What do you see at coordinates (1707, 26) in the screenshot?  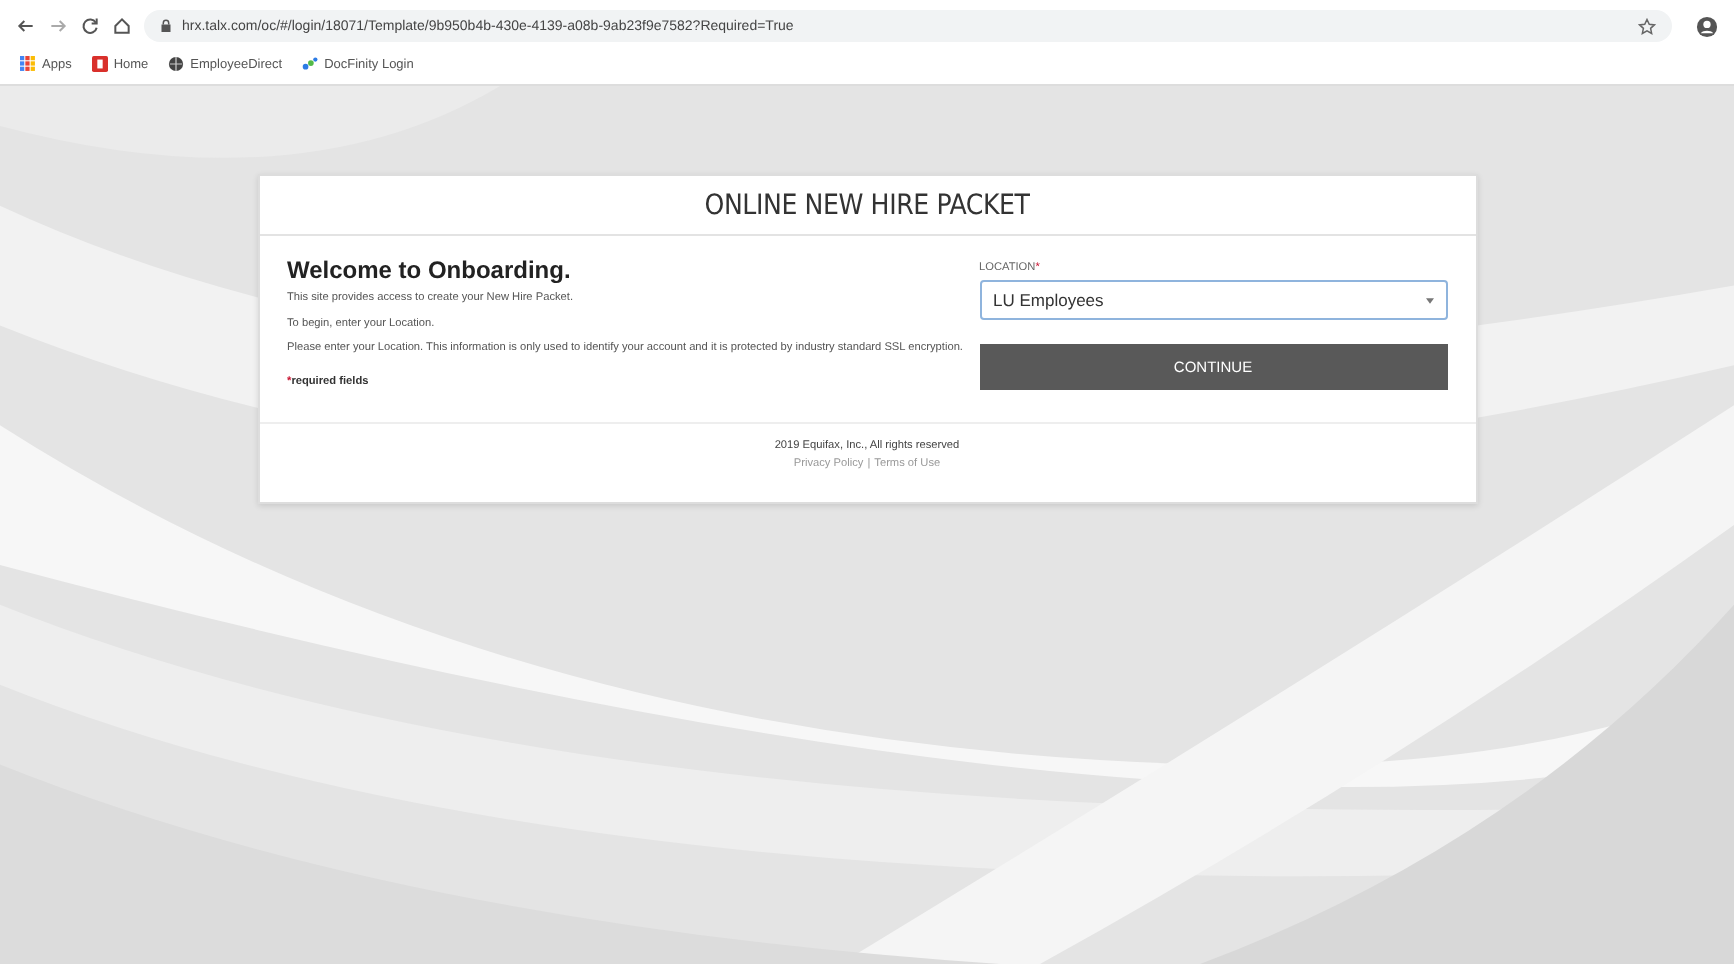 I see `account-icon` at bounding box center [1707, 26].